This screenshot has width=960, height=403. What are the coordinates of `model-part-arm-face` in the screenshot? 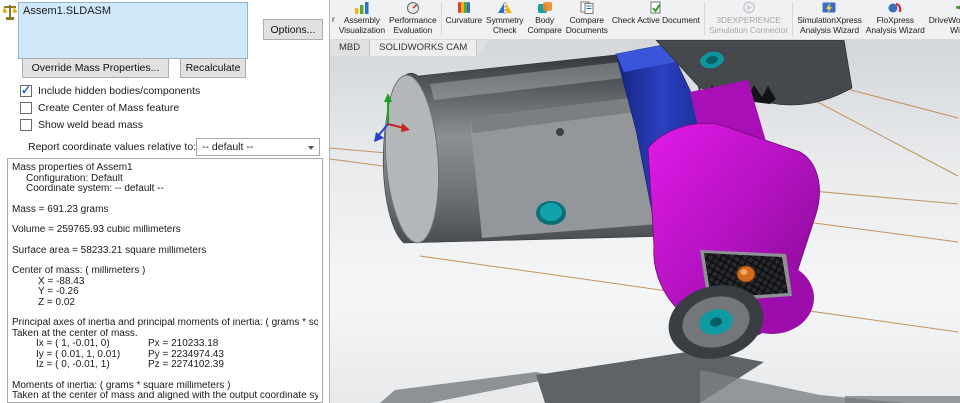 It's located at (564, 167).